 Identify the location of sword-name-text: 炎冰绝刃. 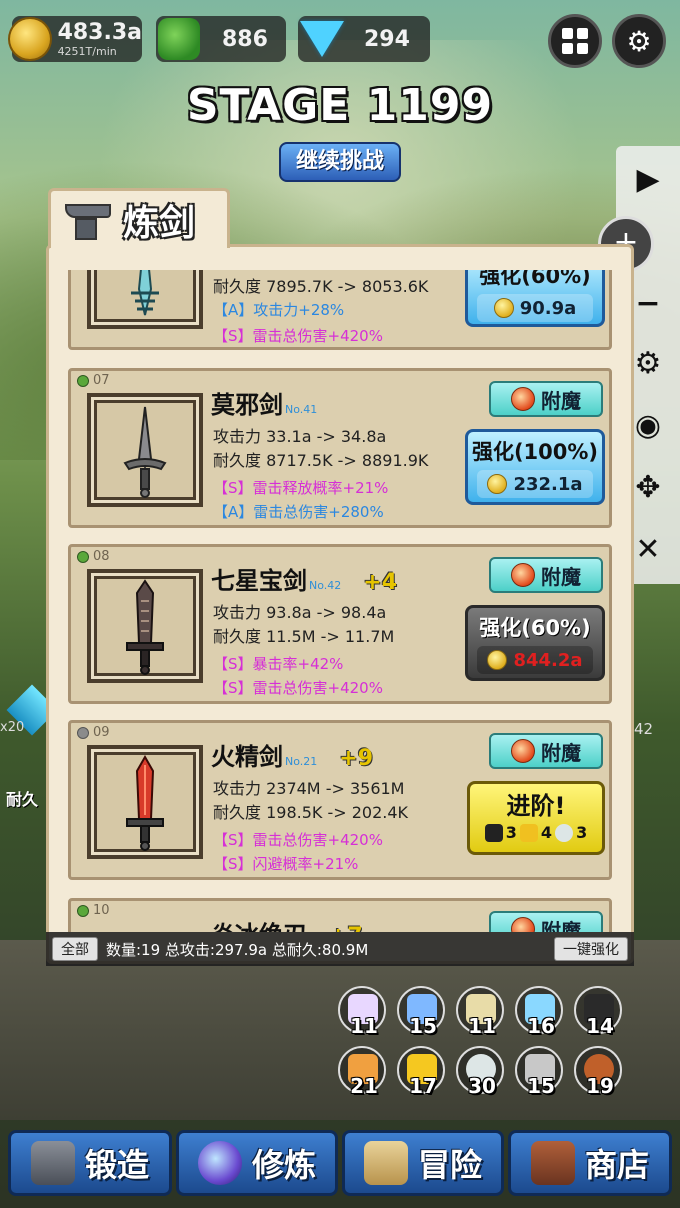
(259, 923).